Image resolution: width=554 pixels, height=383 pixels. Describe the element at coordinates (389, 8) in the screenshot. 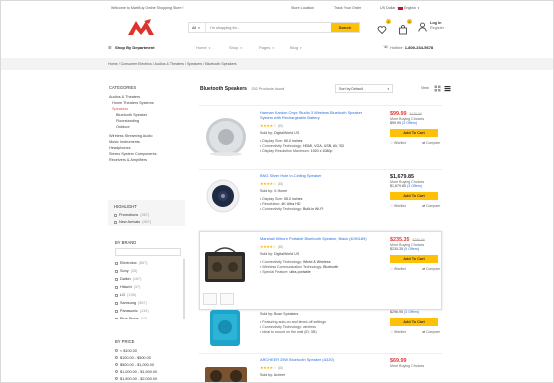

I see `currency-select: US Dollar▾` at that location.